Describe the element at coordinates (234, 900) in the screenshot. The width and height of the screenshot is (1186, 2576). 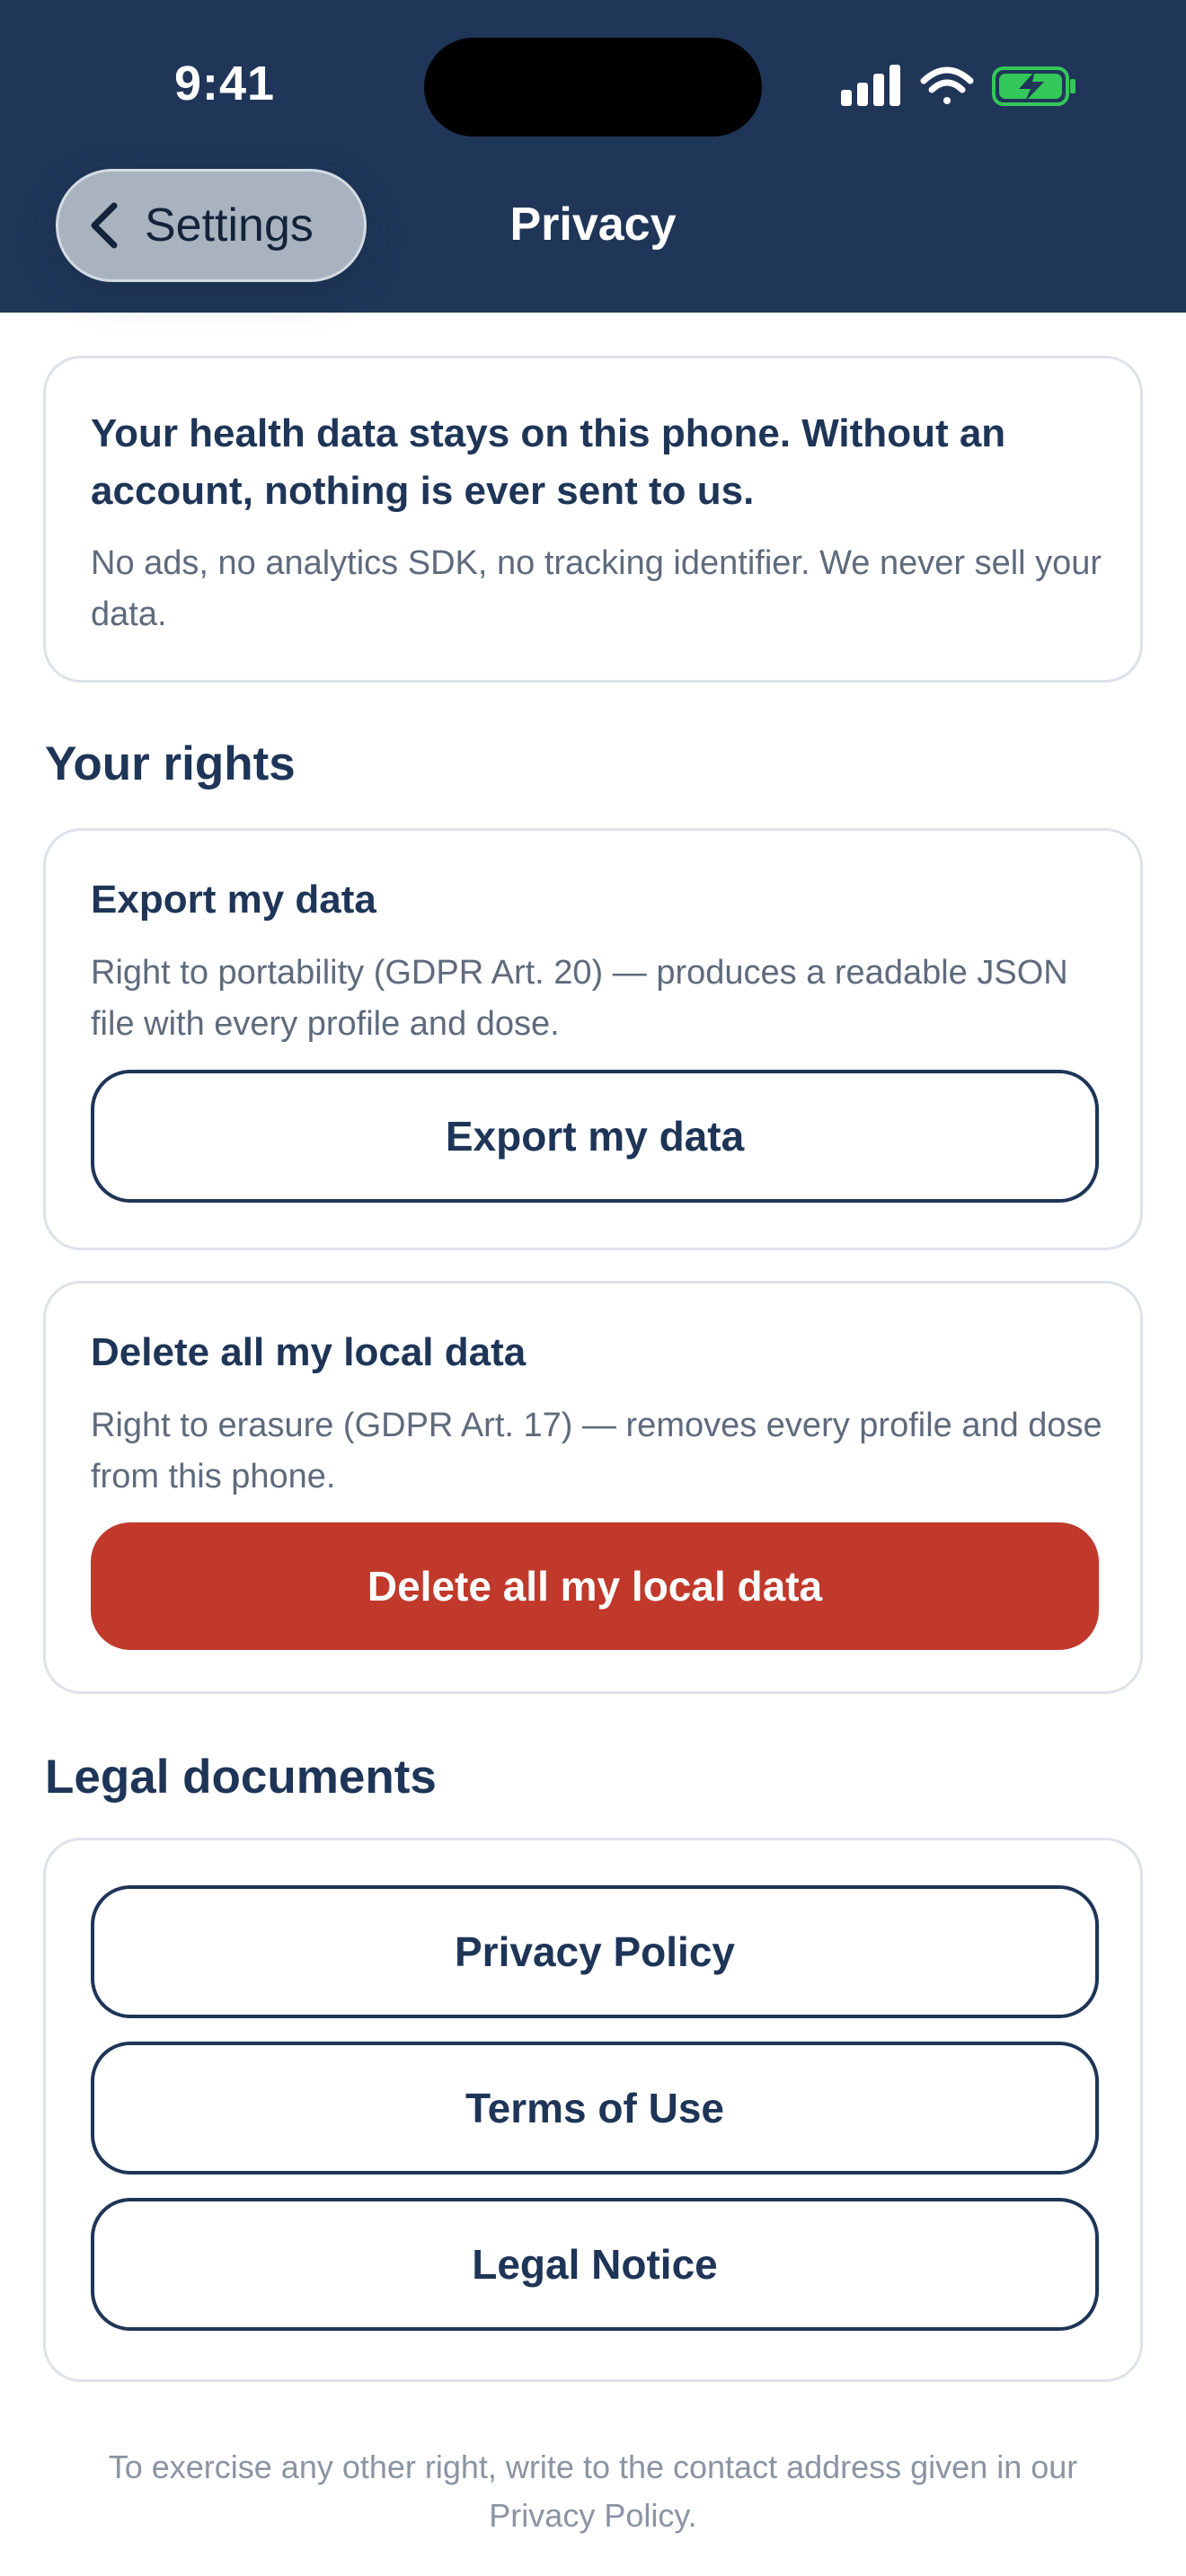
I see `export-data-title: Export my data` at that location.